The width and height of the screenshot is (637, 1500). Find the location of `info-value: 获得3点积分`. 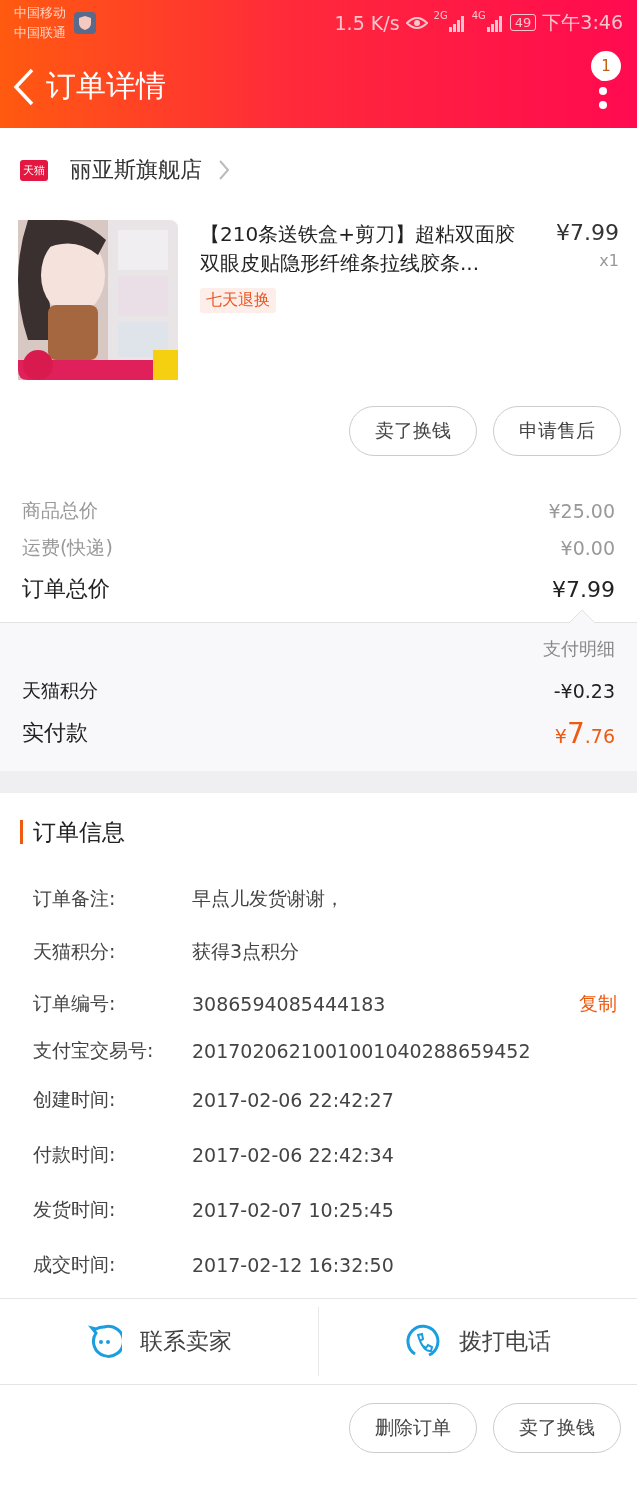

info-value: 获得3点积分 is located at coordinates (246, 951).